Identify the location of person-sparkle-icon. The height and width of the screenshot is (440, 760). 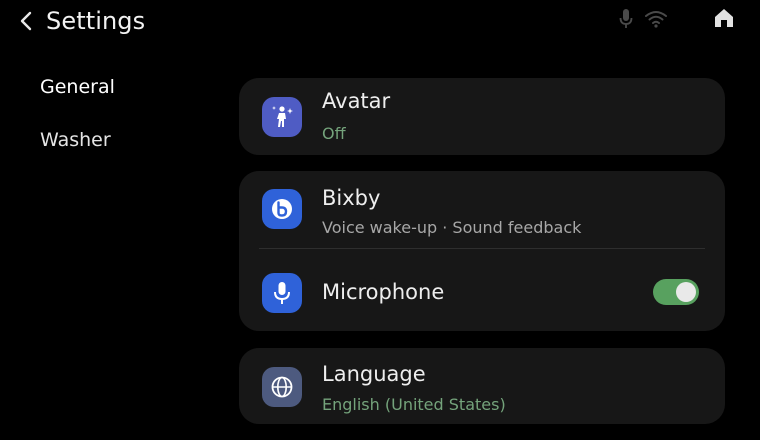
(282, 117).